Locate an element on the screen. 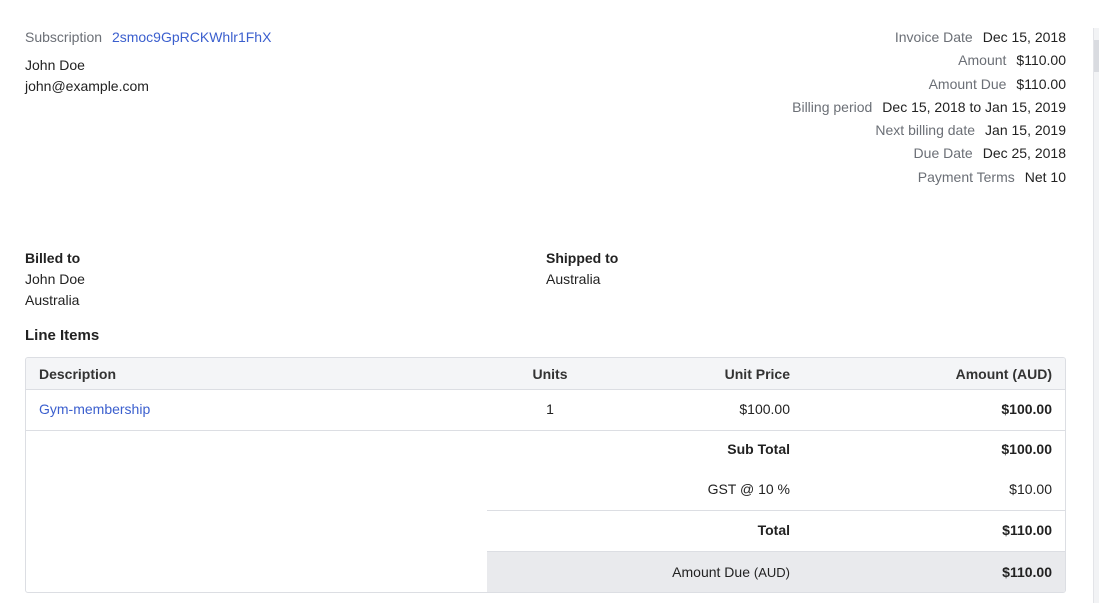 Image resolution: width=1099 pixels, height=603 pixels. meta-value: Dec 15, 2018 to Jan 15, 2019 is located at coordinates (974, 106).